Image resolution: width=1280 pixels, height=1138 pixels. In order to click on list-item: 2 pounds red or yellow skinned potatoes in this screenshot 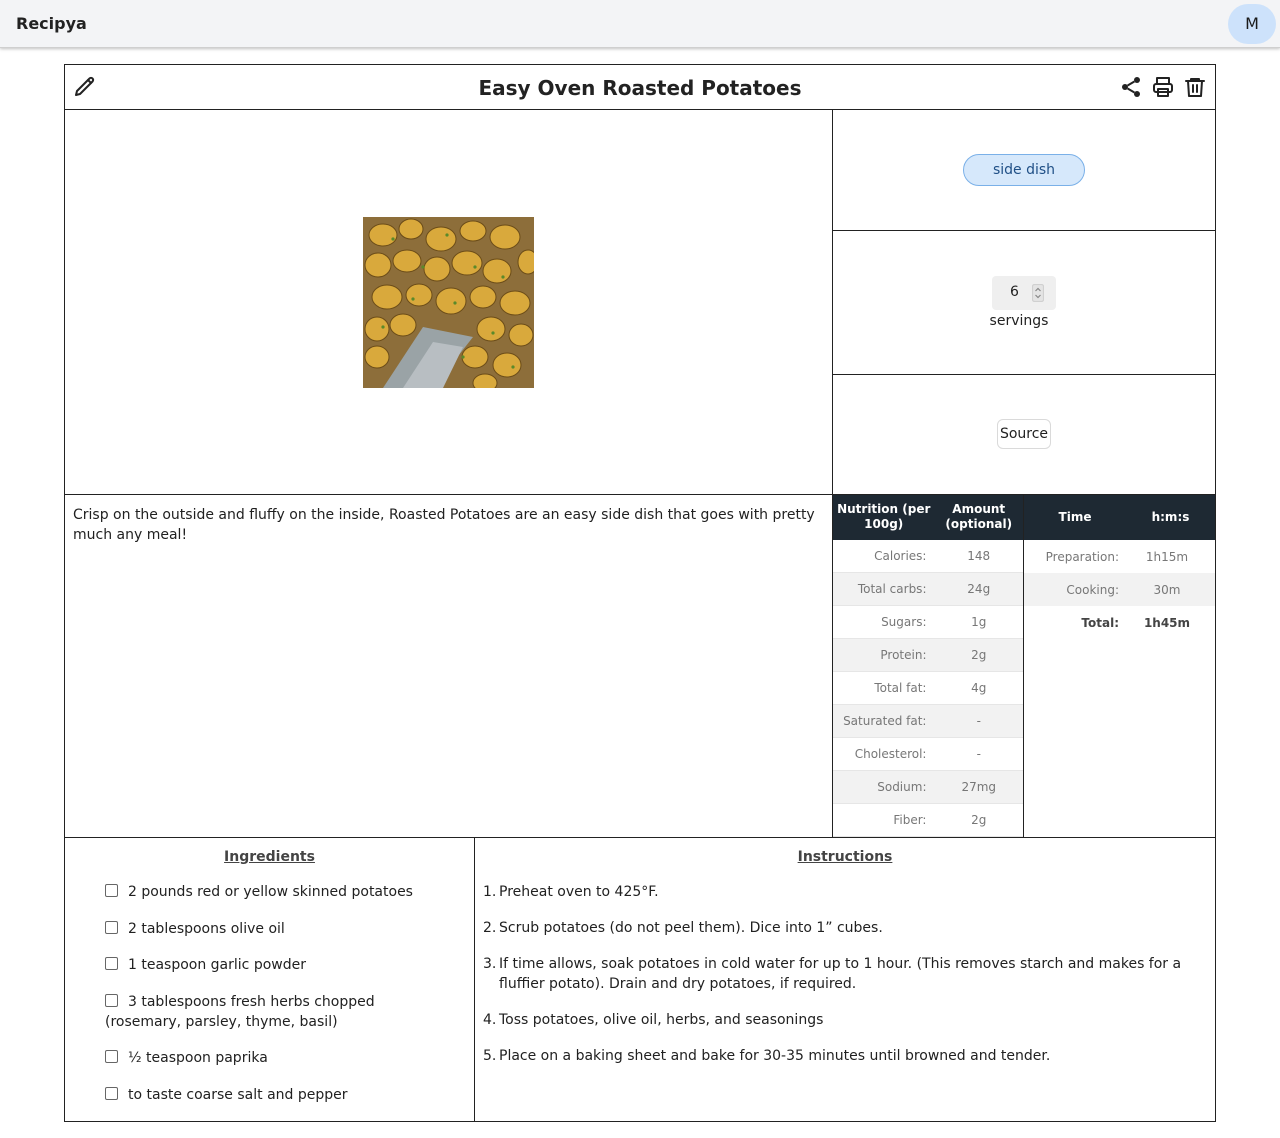, I will do `click(280, 892)`.